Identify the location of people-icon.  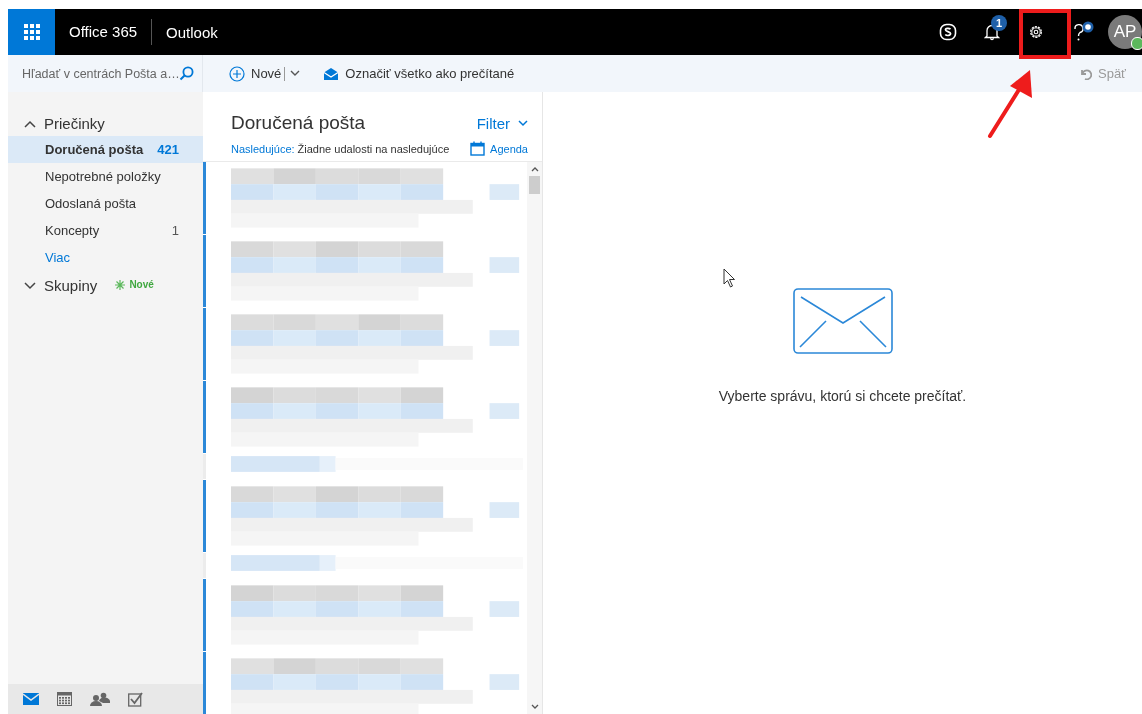
(100, 699).